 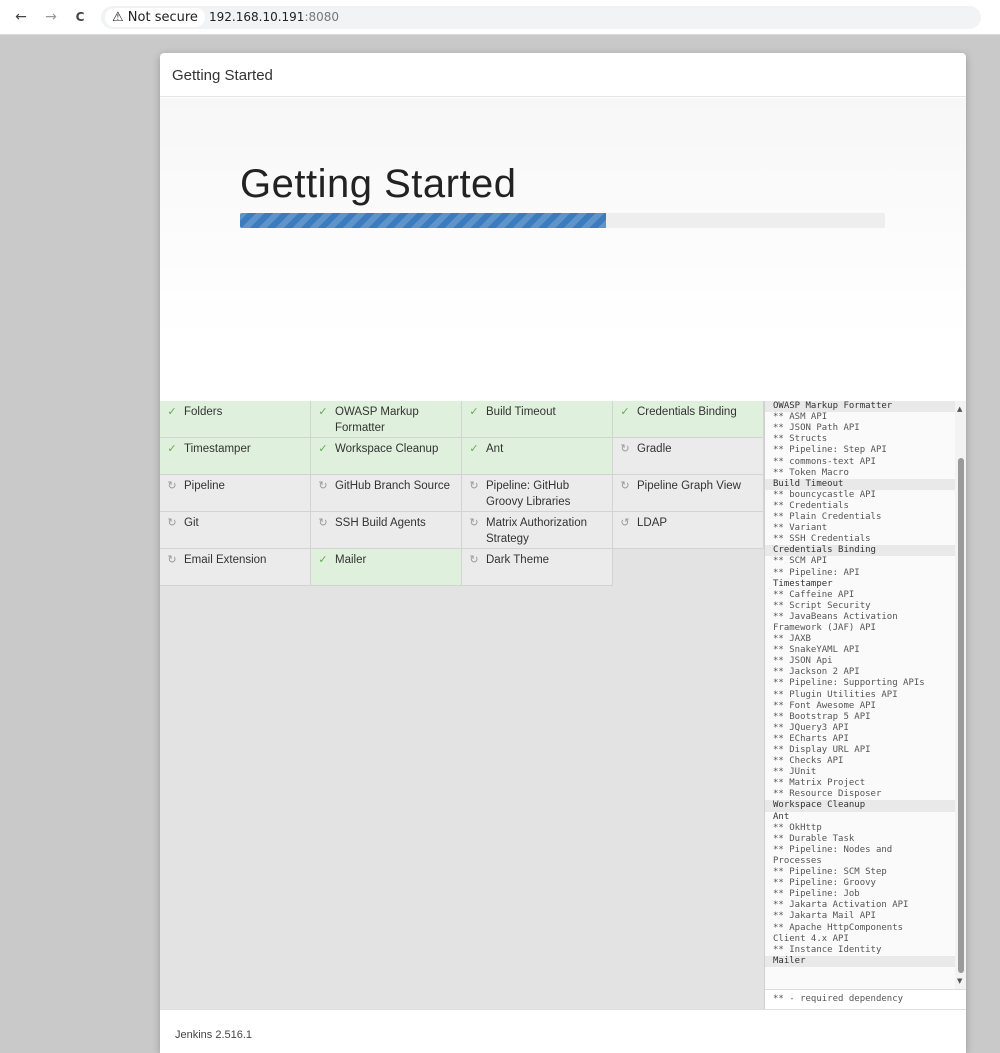 I want to click on log-dependency: ** JUnit, so click(x=795, y=772).